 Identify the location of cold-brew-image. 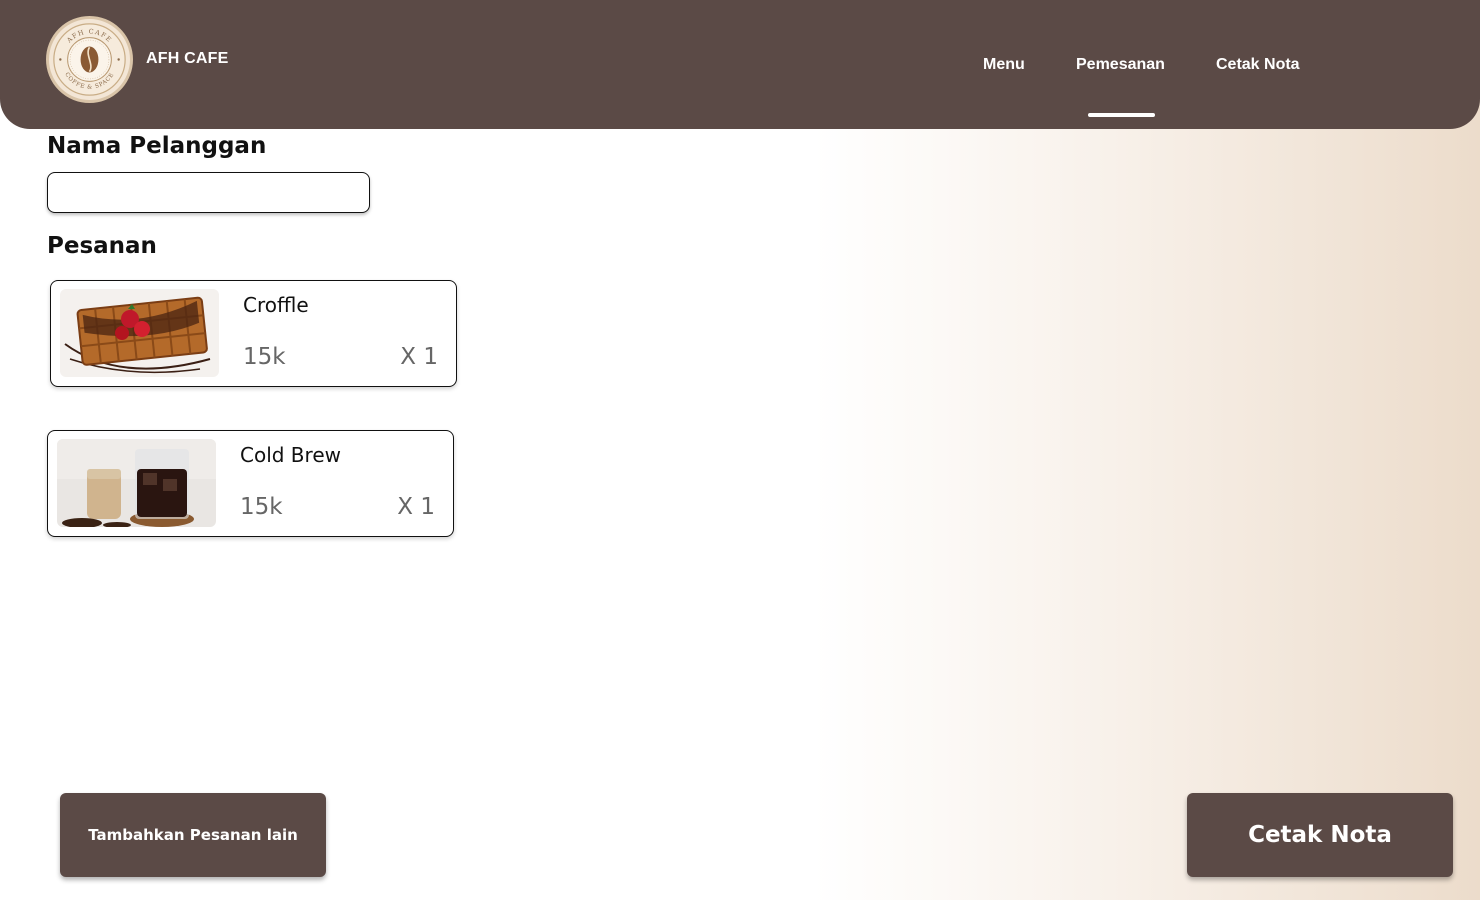
(136, 483).